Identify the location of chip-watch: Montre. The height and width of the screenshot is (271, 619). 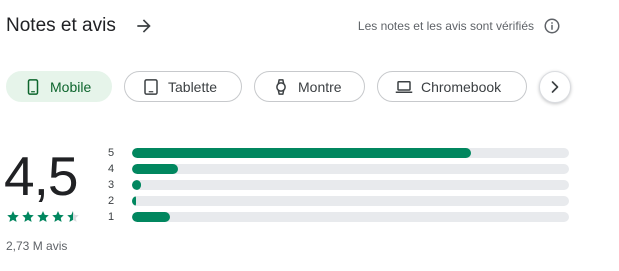
(309, 86).